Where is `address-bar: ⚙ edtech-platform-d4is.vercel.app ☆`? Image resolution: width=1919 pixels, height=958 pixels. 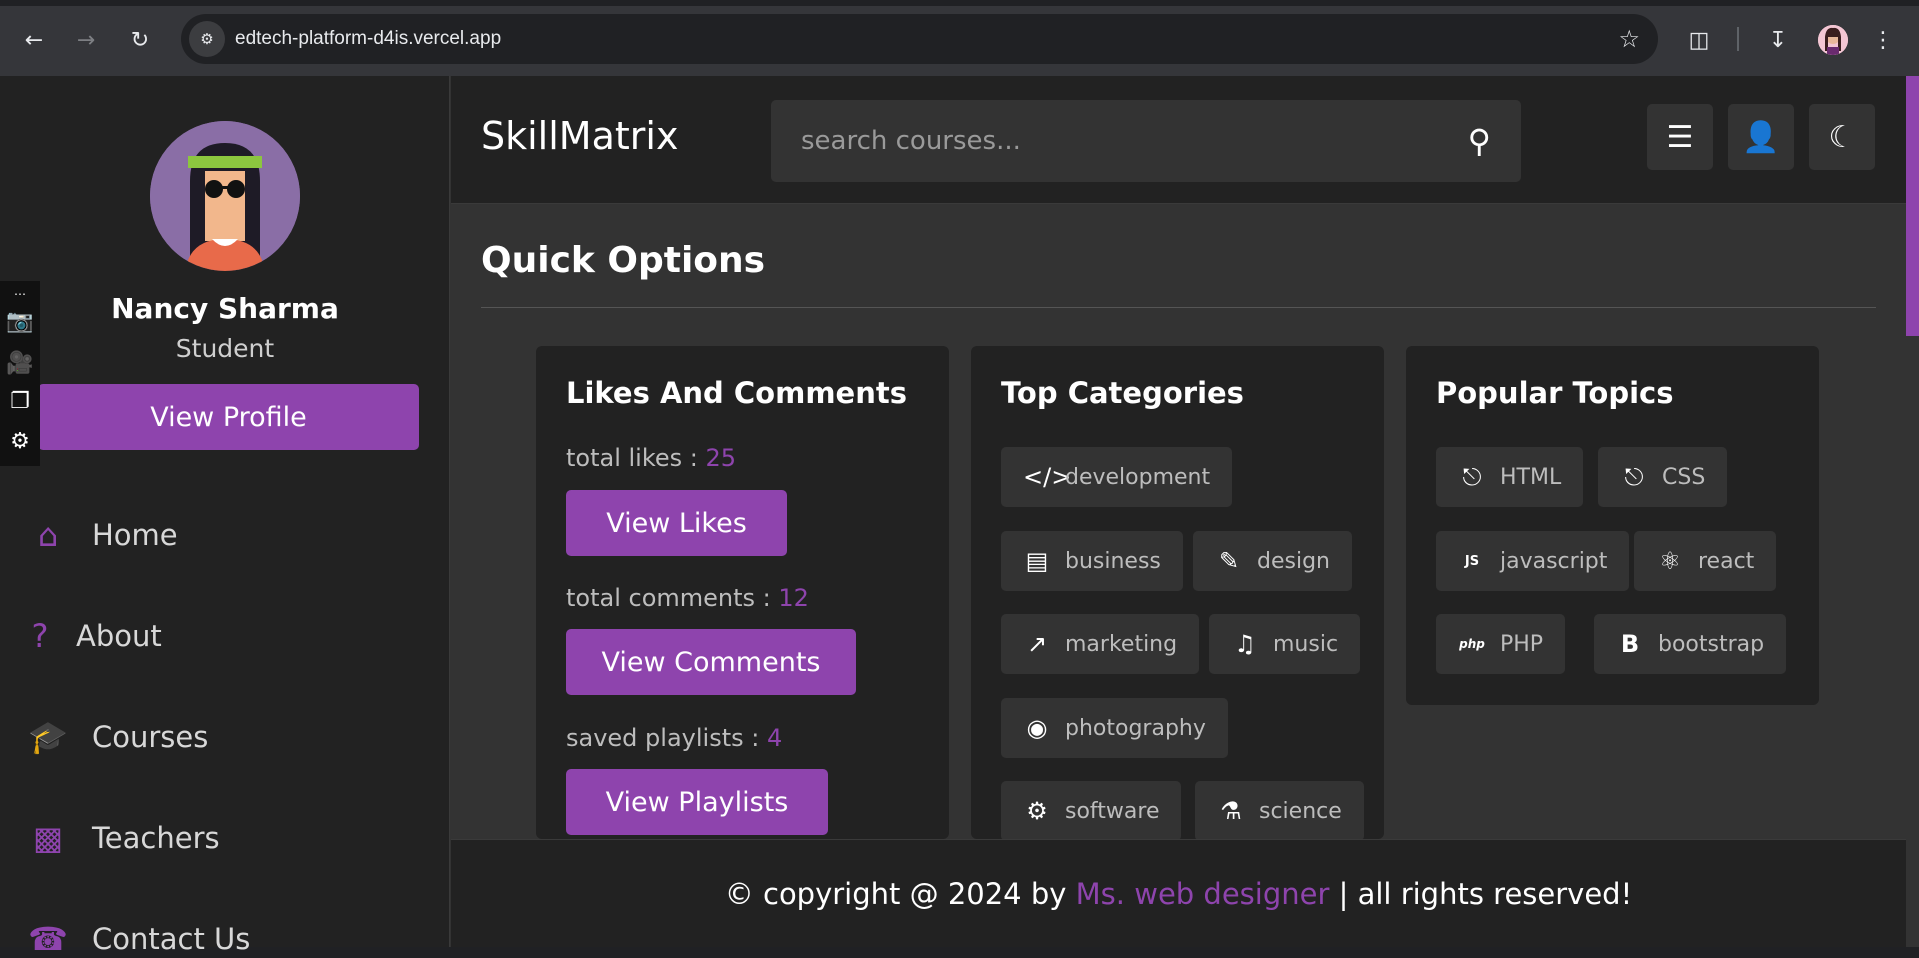
address-bar: ⚙ edtech-platform-d4is.vercel.app ☆ is located at coordinates (919, 39).